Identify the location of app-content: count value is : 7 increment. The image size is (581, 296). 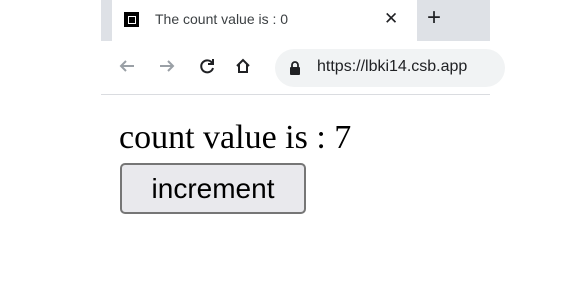
(235, 166).